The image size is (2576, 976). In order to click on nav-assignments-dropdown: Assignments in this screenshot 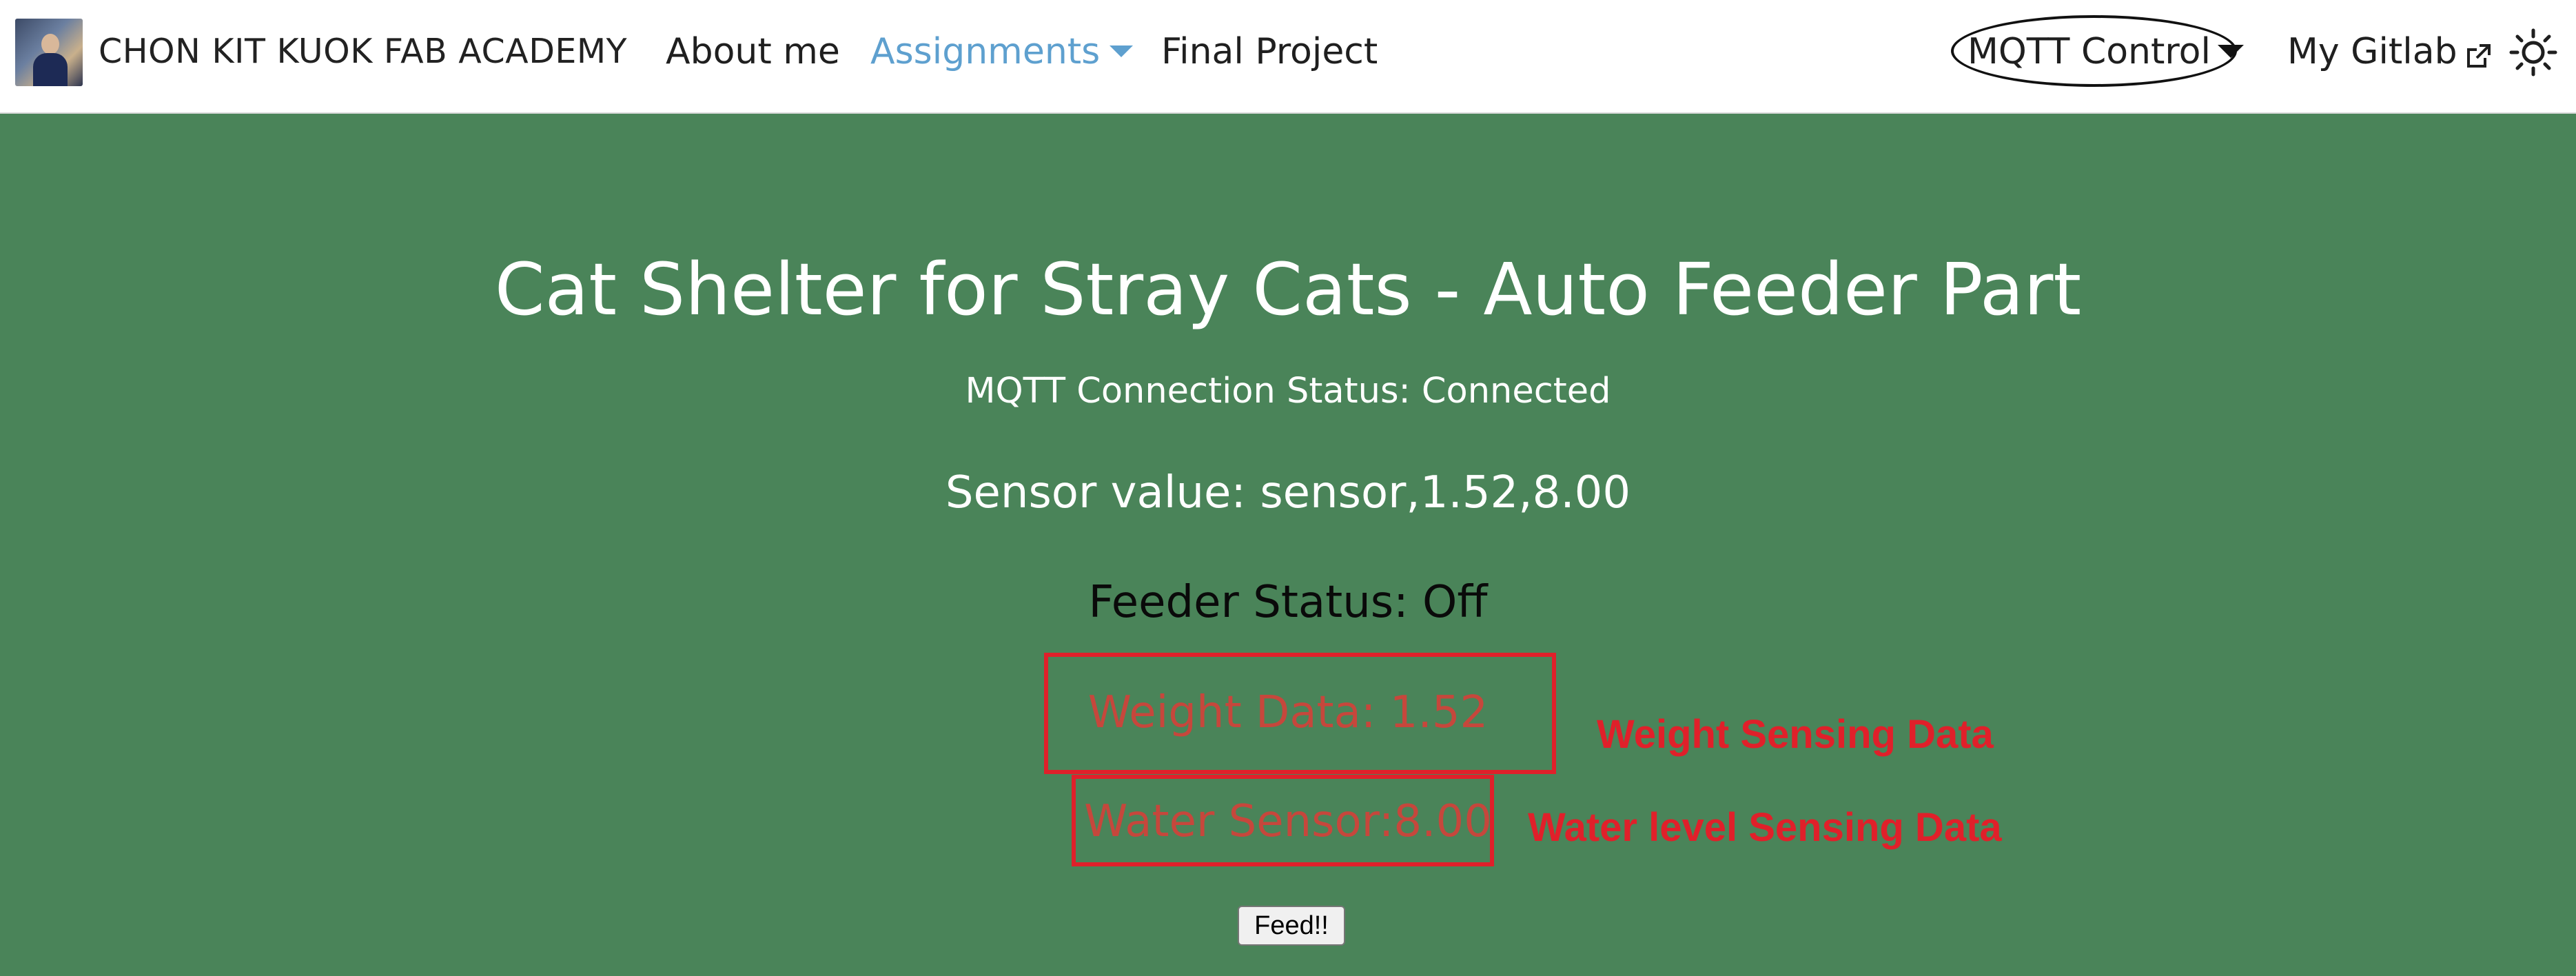, I will do `click(1002, 51)`.